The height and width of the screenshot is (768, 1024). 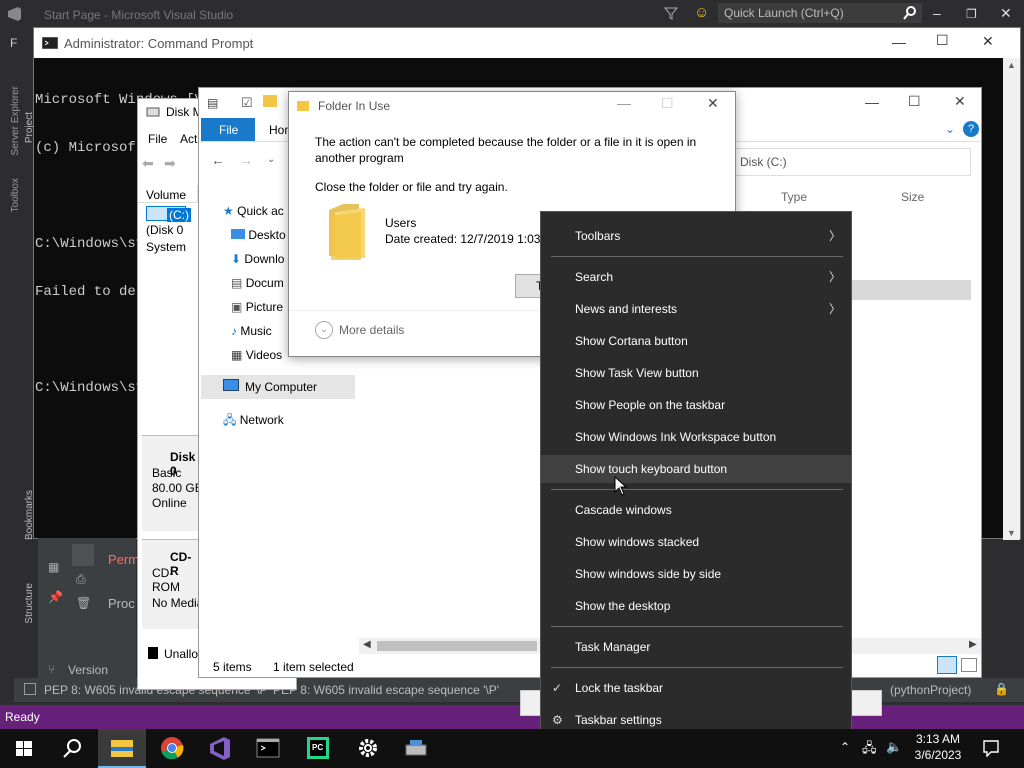 What do you see at coordinates (15, 120) in the screenshot?
I see `server-explorer-tab: Server Explorer` at bounding box center [15, 120].